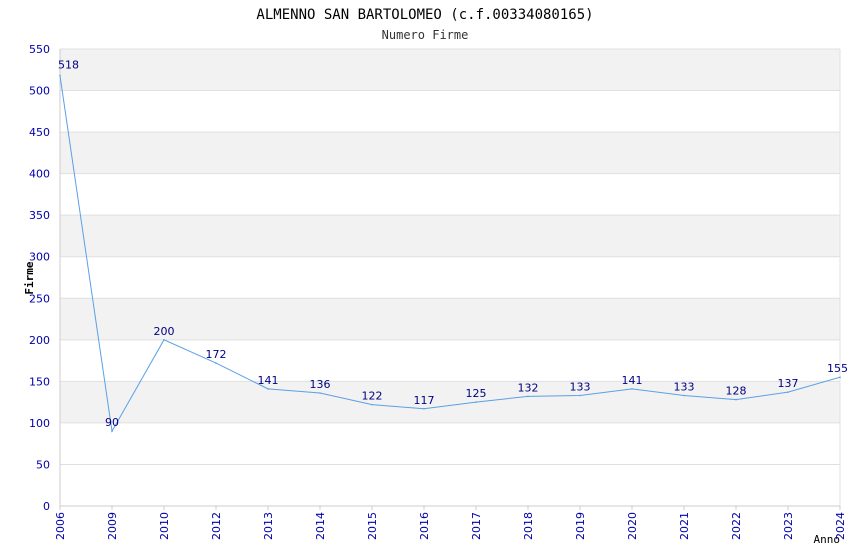 This screenshot has width=850, height=550. Describe the element at coordinates (39, 215) in the screenshot. I see `y-tick-label: 350` at that location.